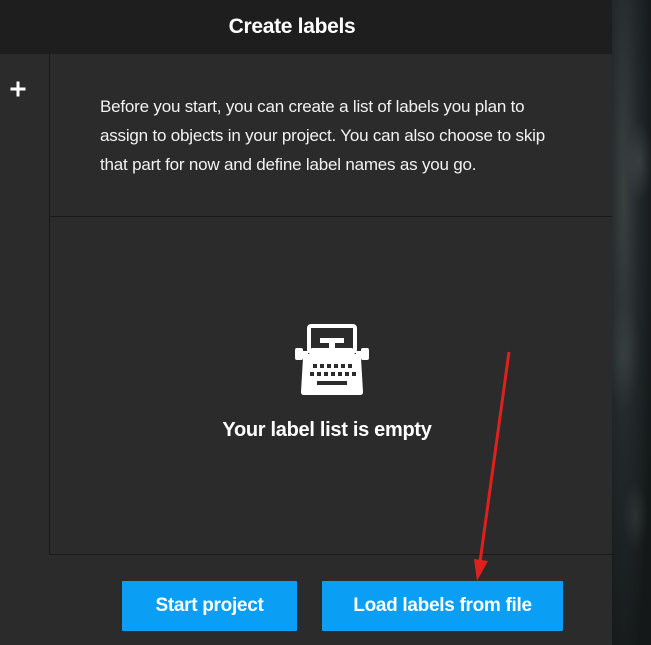 This screenshot has height=645, width=651. Describe the element at coordinates (25, 304) in the screenshot. I see `label-list-sidebar` at that location.